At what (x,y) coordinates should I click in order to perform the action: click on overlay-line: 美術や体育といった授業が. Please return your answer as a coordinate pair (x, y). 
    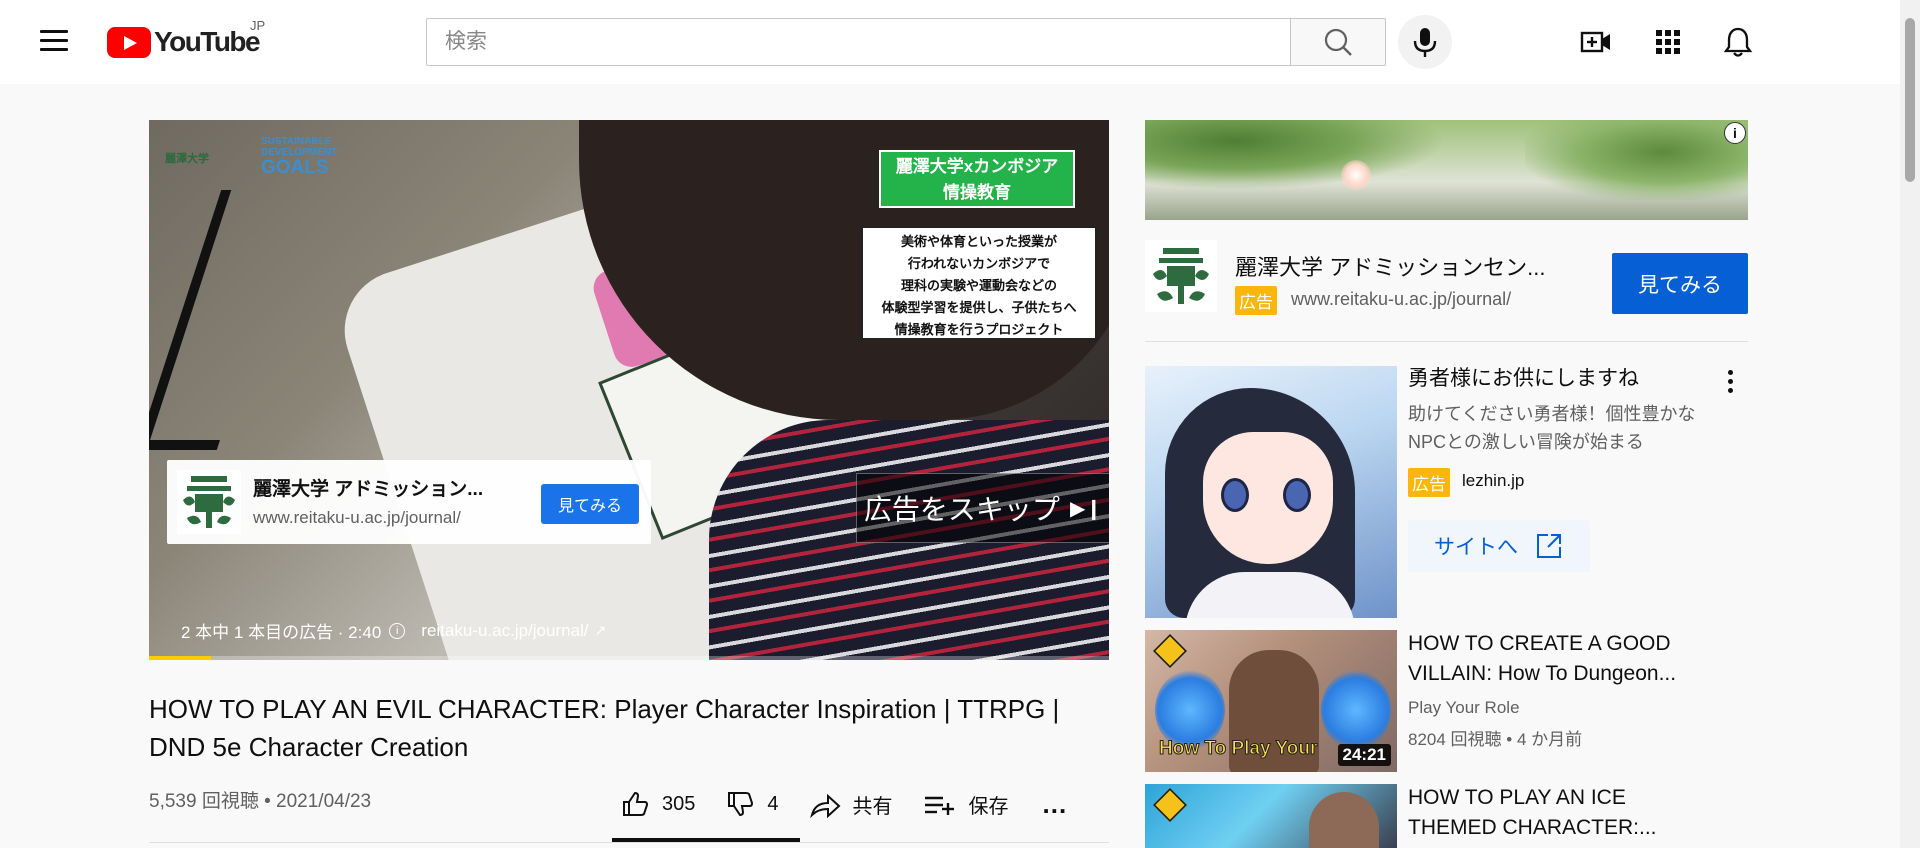
    Looking at the image, I should click on (978, 241).